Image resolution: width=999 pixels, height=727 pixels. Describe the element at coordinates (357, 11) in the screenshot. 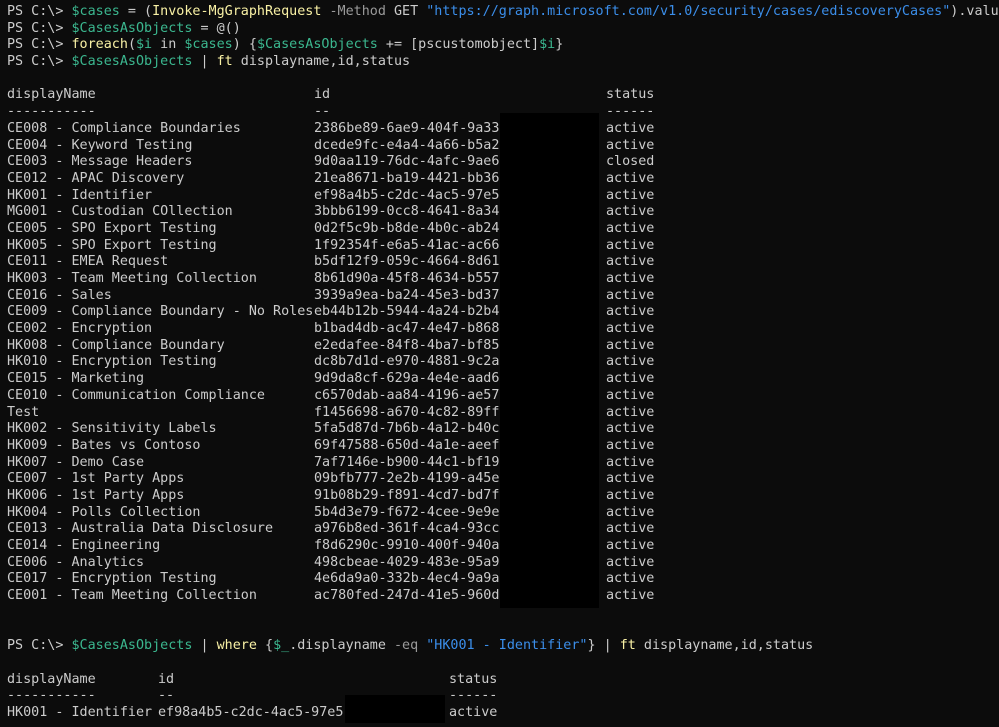

I see `command-token: -Method` at that location.